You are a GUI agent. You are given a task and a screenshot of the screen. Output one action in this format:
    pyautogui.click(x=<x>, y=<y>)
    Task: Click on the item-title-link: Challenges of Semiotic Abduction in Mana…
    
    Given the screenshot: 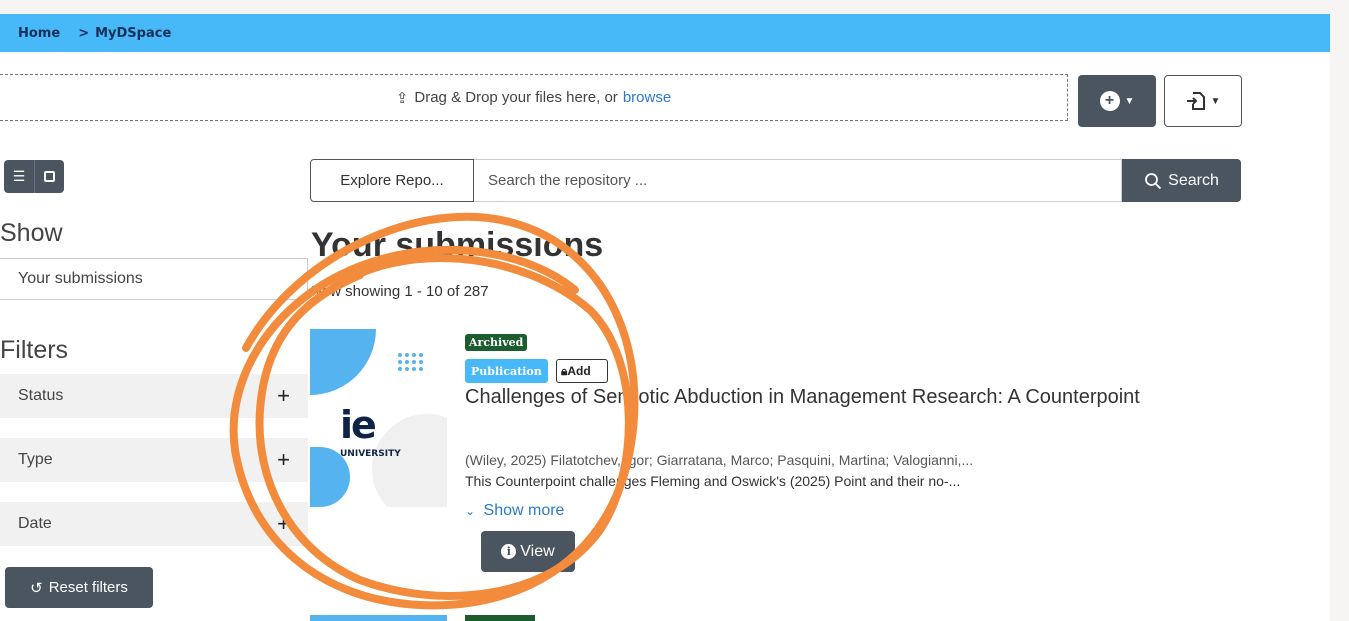 What is the action you would take?
    pyautogui.click(x=815, y=397)
    